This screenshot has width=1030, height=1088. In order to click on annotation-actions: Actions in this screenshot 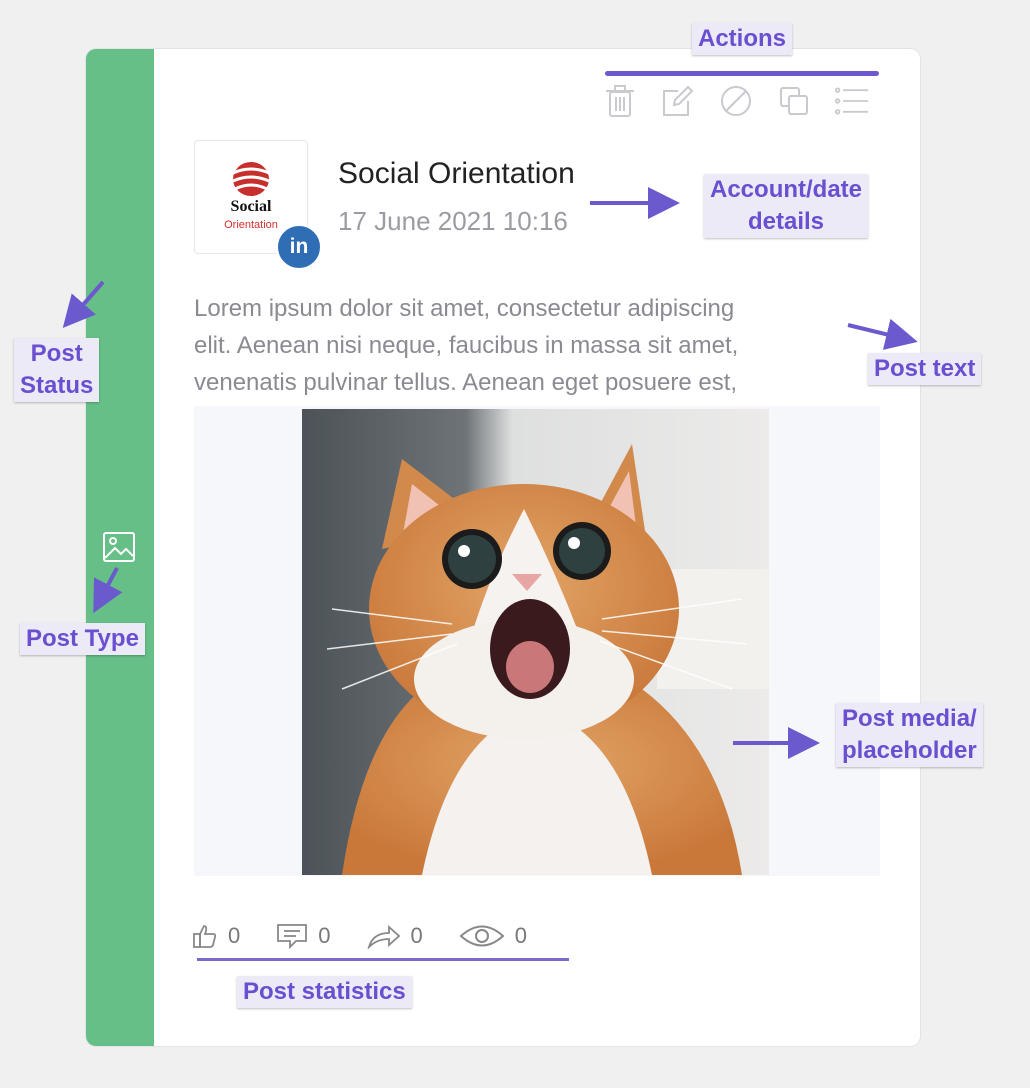, I will do `click(742, 39)`.